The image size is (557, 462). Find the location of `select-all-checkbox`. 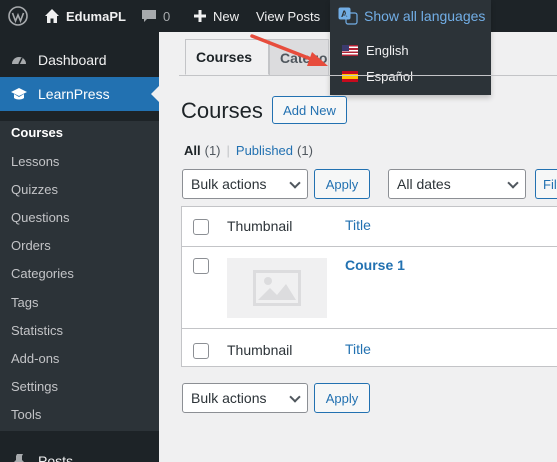

select-all-checkbox is located at coordinates (201, 227).